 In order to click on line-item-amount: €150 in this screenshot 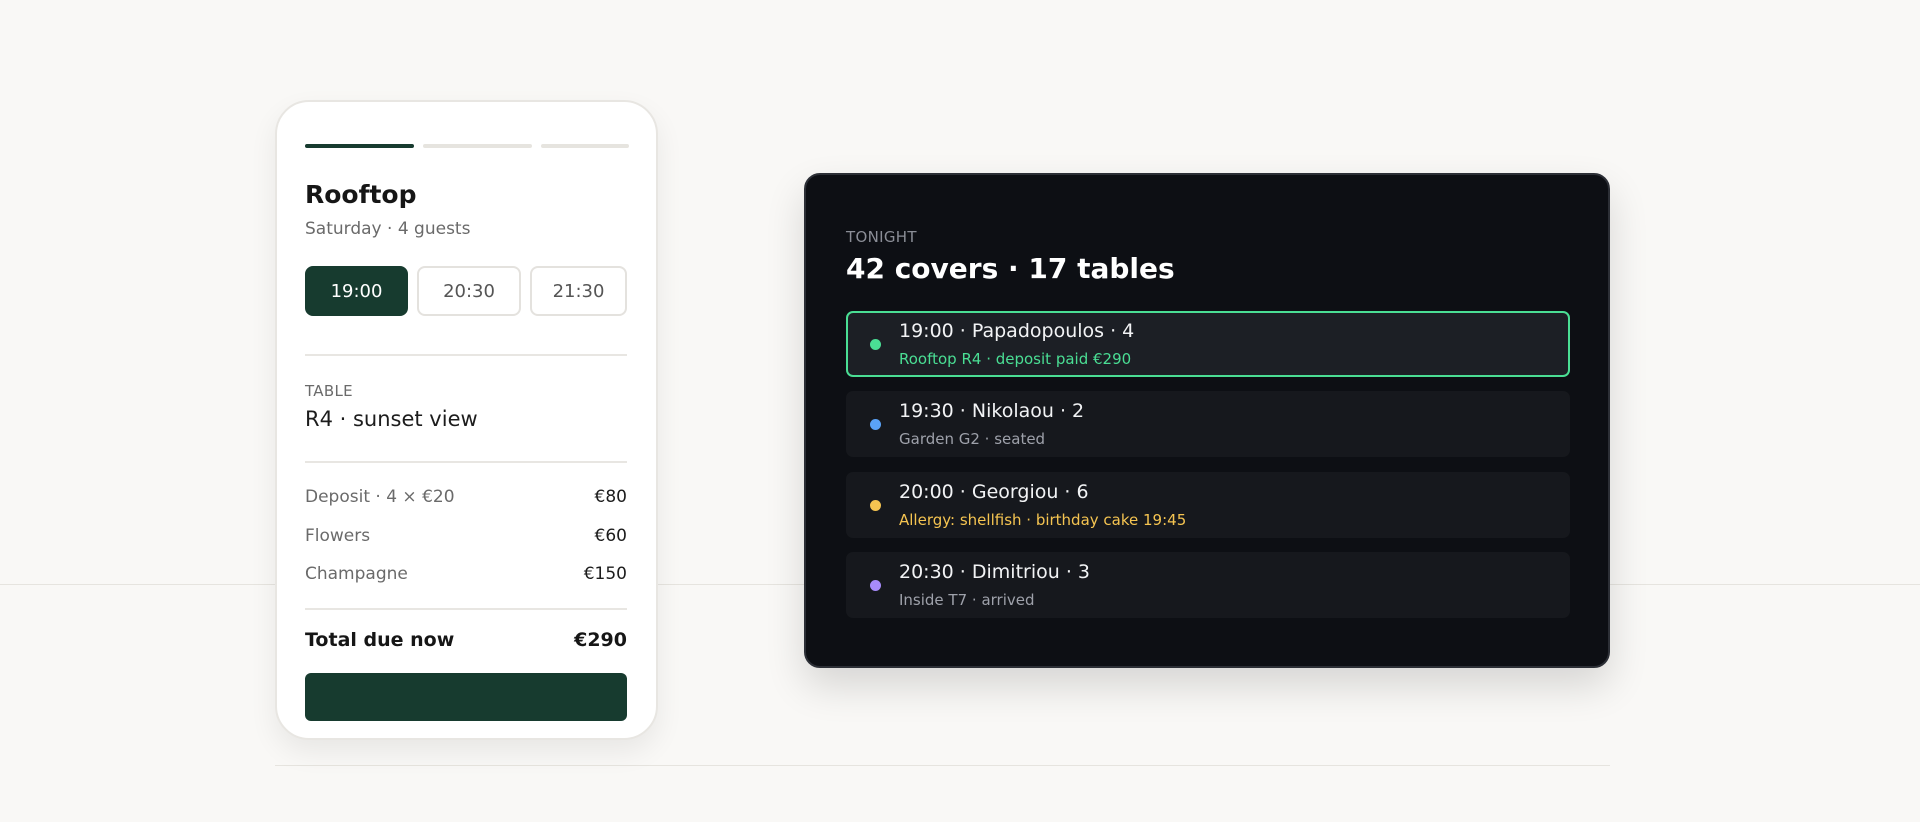, I will do `click(605, 574)`.